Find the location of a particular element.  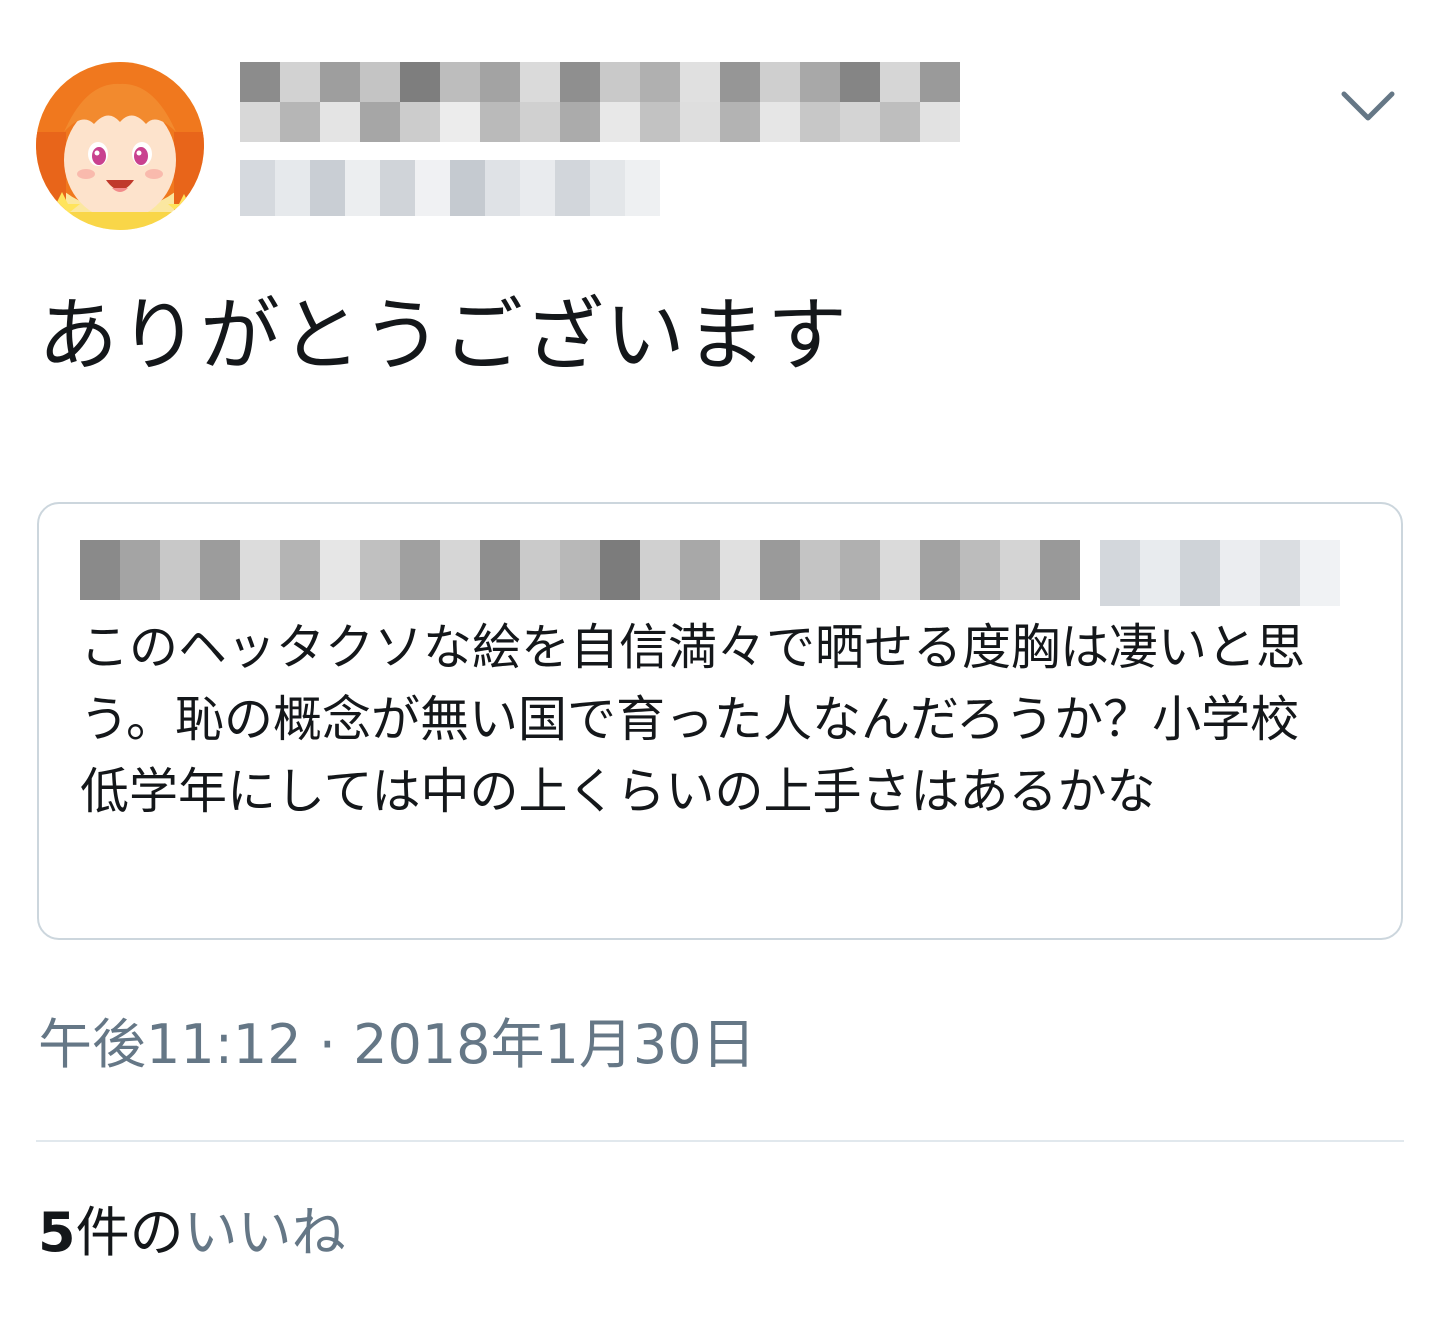

quoted-author-redacted is located at coordinates (580, 570).